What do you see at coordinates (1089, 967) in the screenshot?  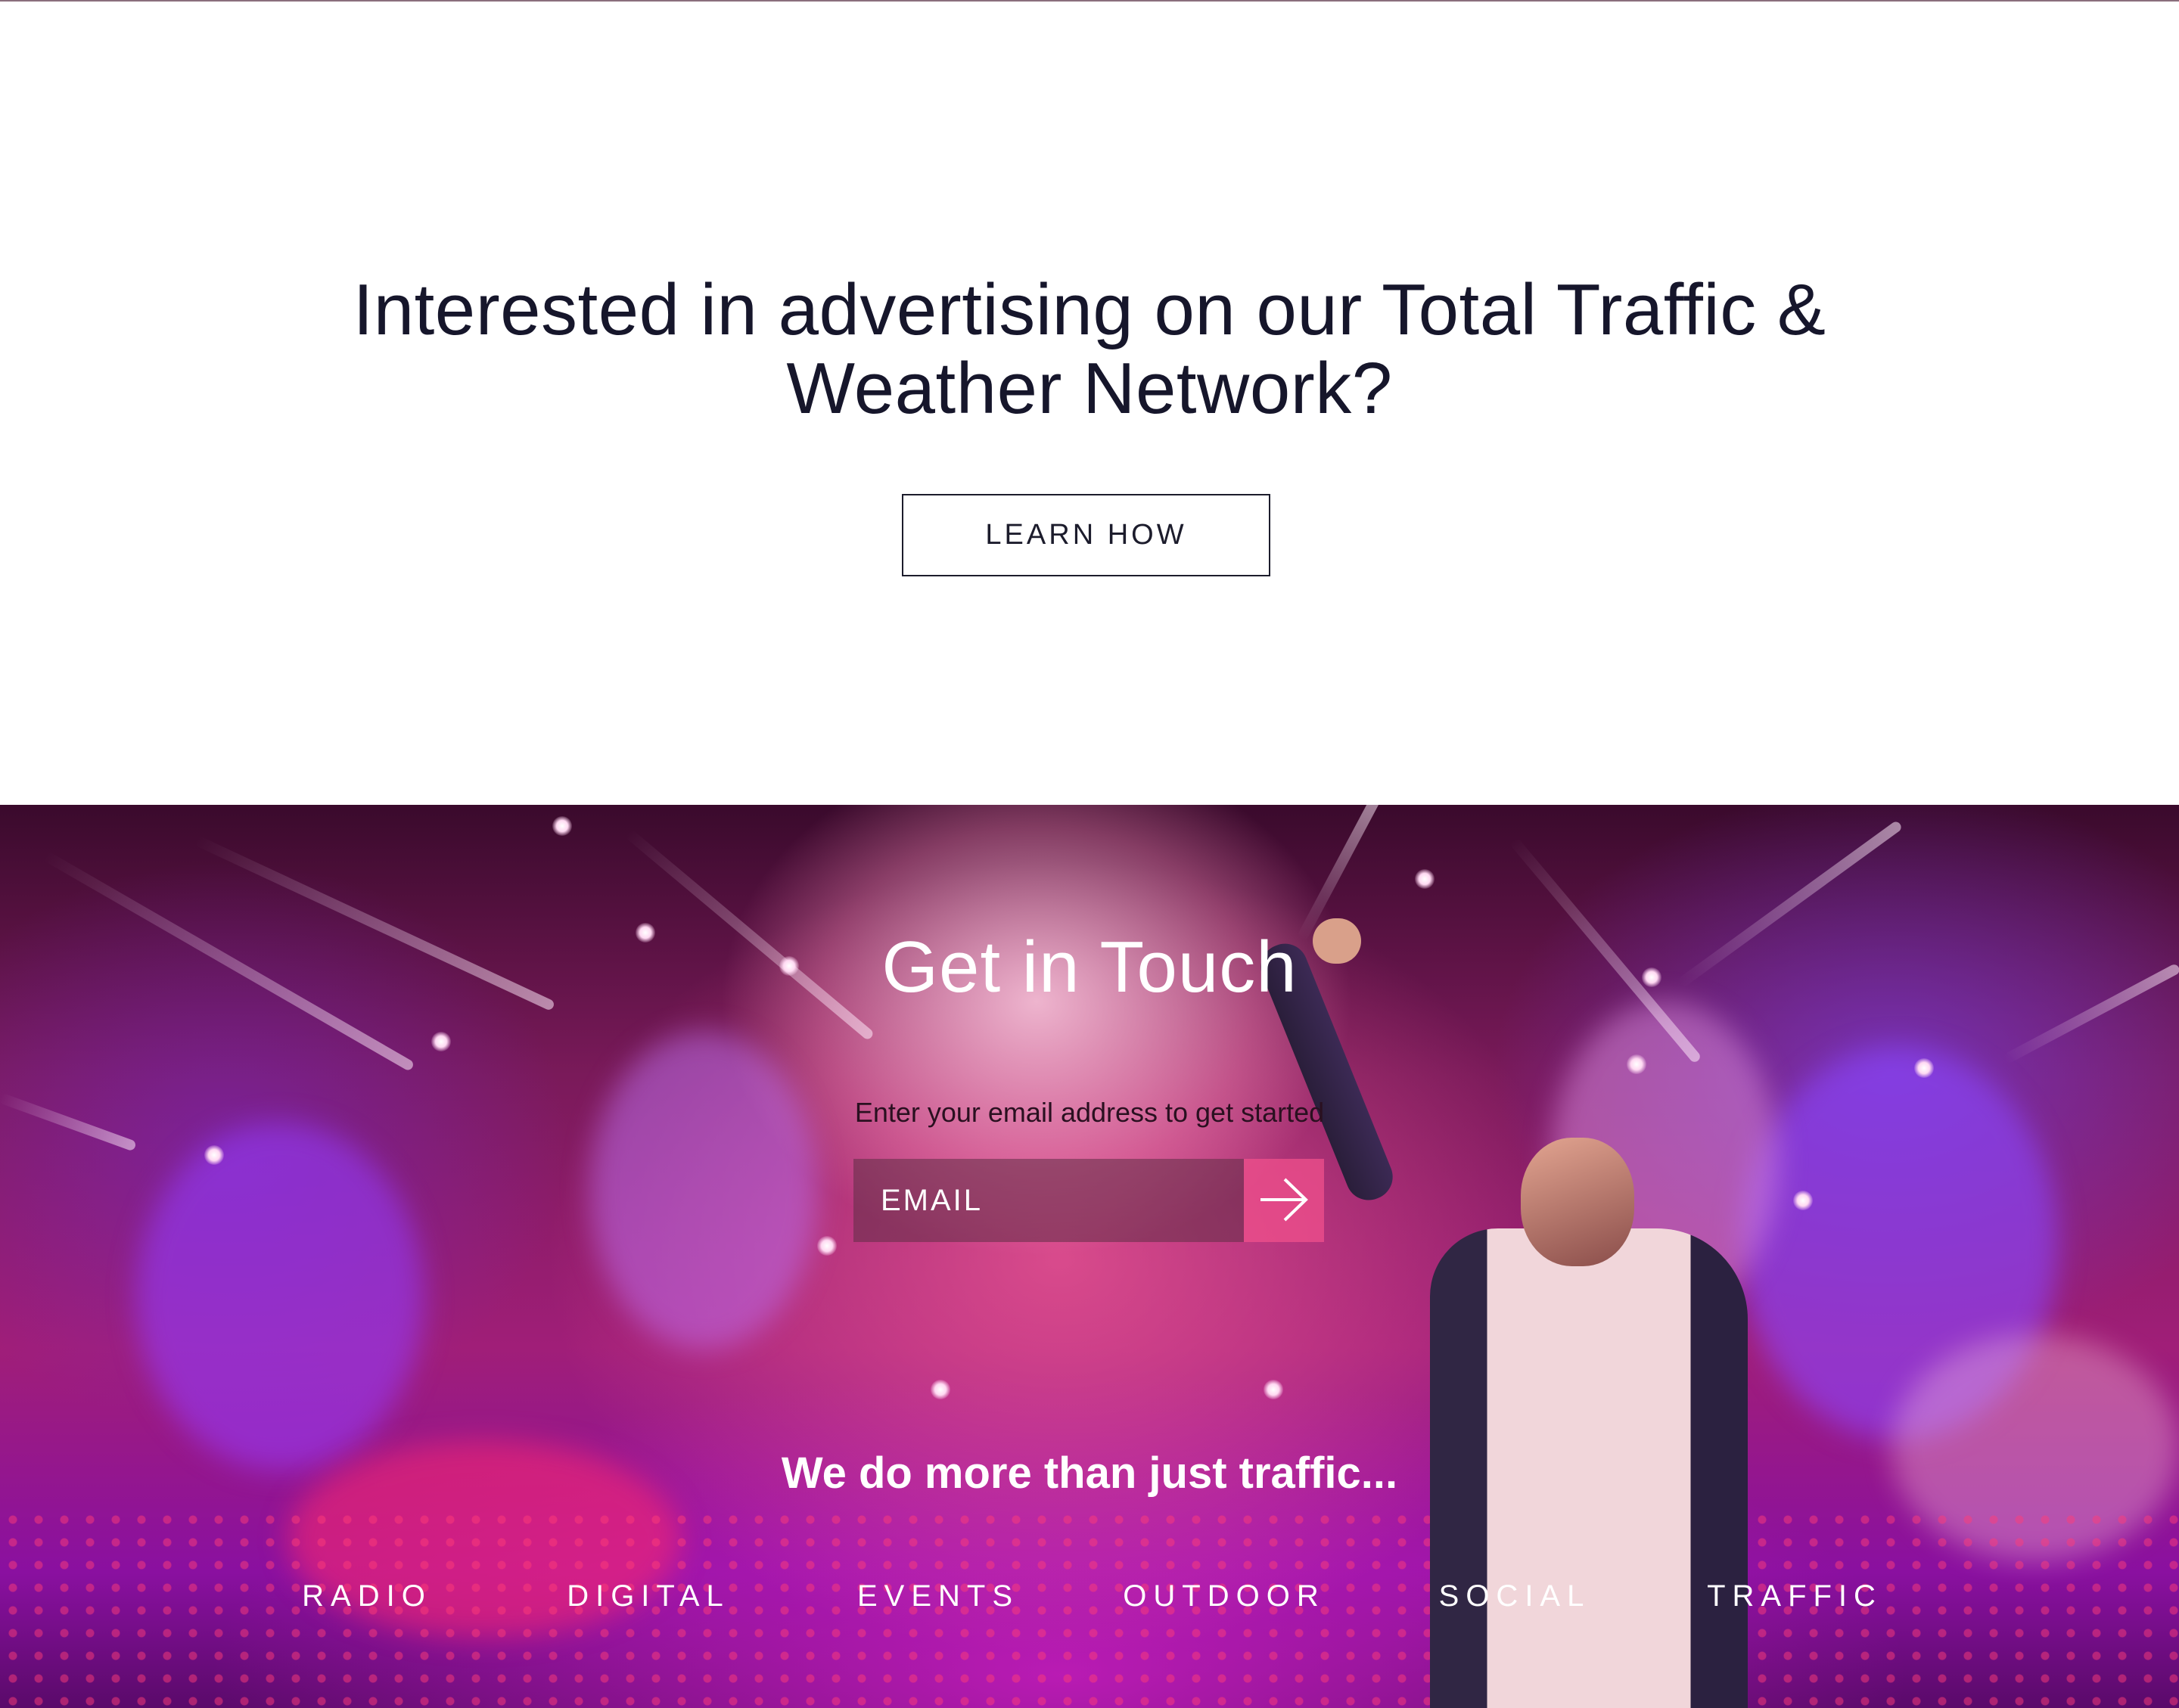 I see `get-in-touch-heading: Get in Touch` at bounding box center [1089, 967].